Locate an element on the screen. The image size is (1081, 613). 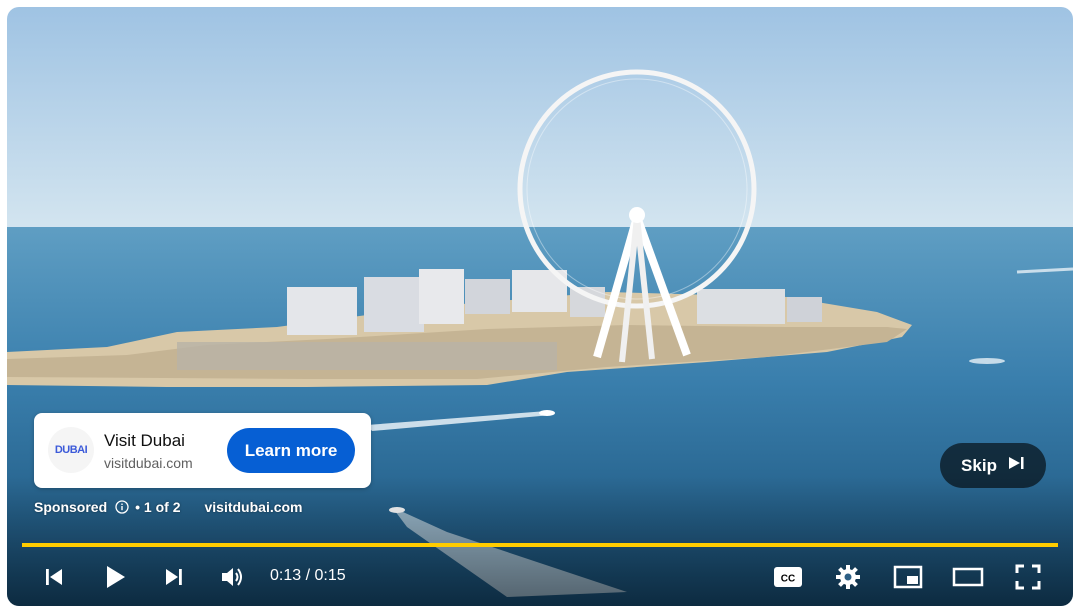
ad-title: Visit Dubai is located at coordinates (144, 440).